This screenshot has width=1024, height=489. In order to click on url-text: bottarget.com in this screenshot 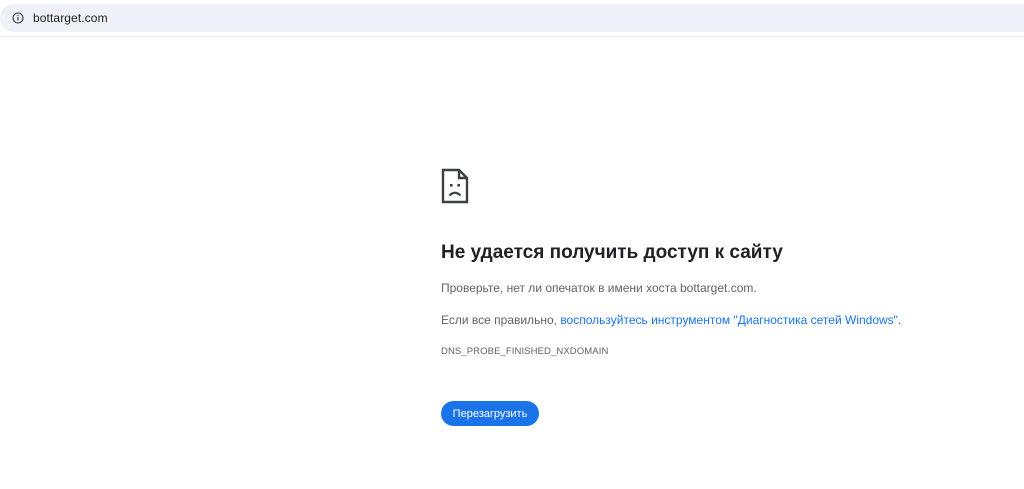, I will do `click(70, 18)`.